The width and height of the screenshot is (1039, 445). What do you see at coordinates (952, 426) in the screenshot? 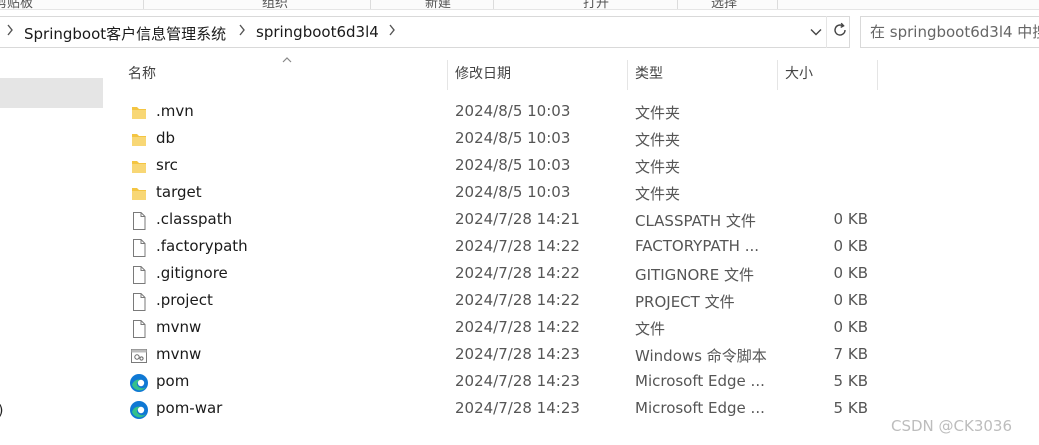
I see `watermark: CSDN @CK3036` at bounding box center [952, 426].